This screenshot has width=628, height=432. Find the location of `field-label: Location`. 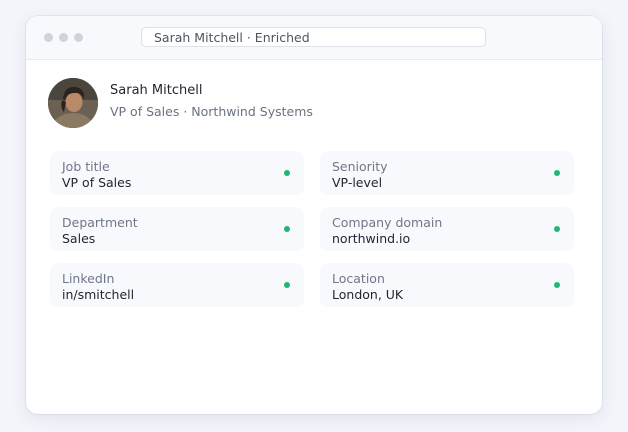

field-label: Location is located at coordinates (358, 278).